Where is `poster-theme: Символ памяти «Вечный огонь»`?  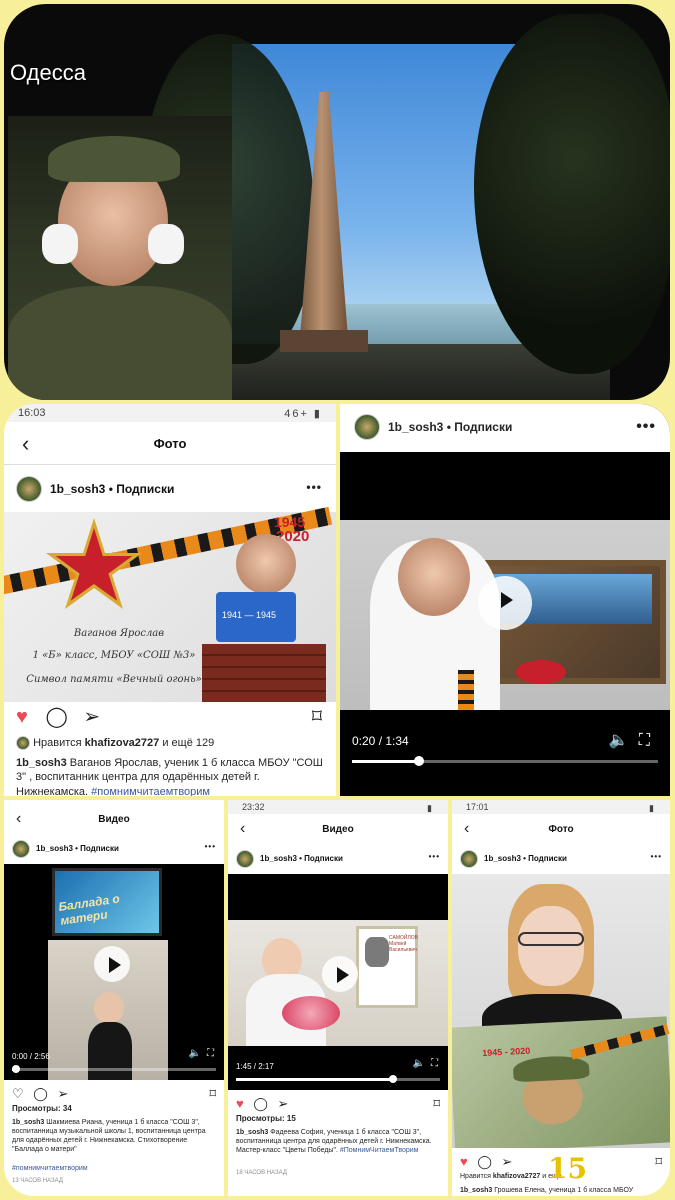 poster-theme: Символ памяти «Вечный огонь» is located at coordinates (114, 679).